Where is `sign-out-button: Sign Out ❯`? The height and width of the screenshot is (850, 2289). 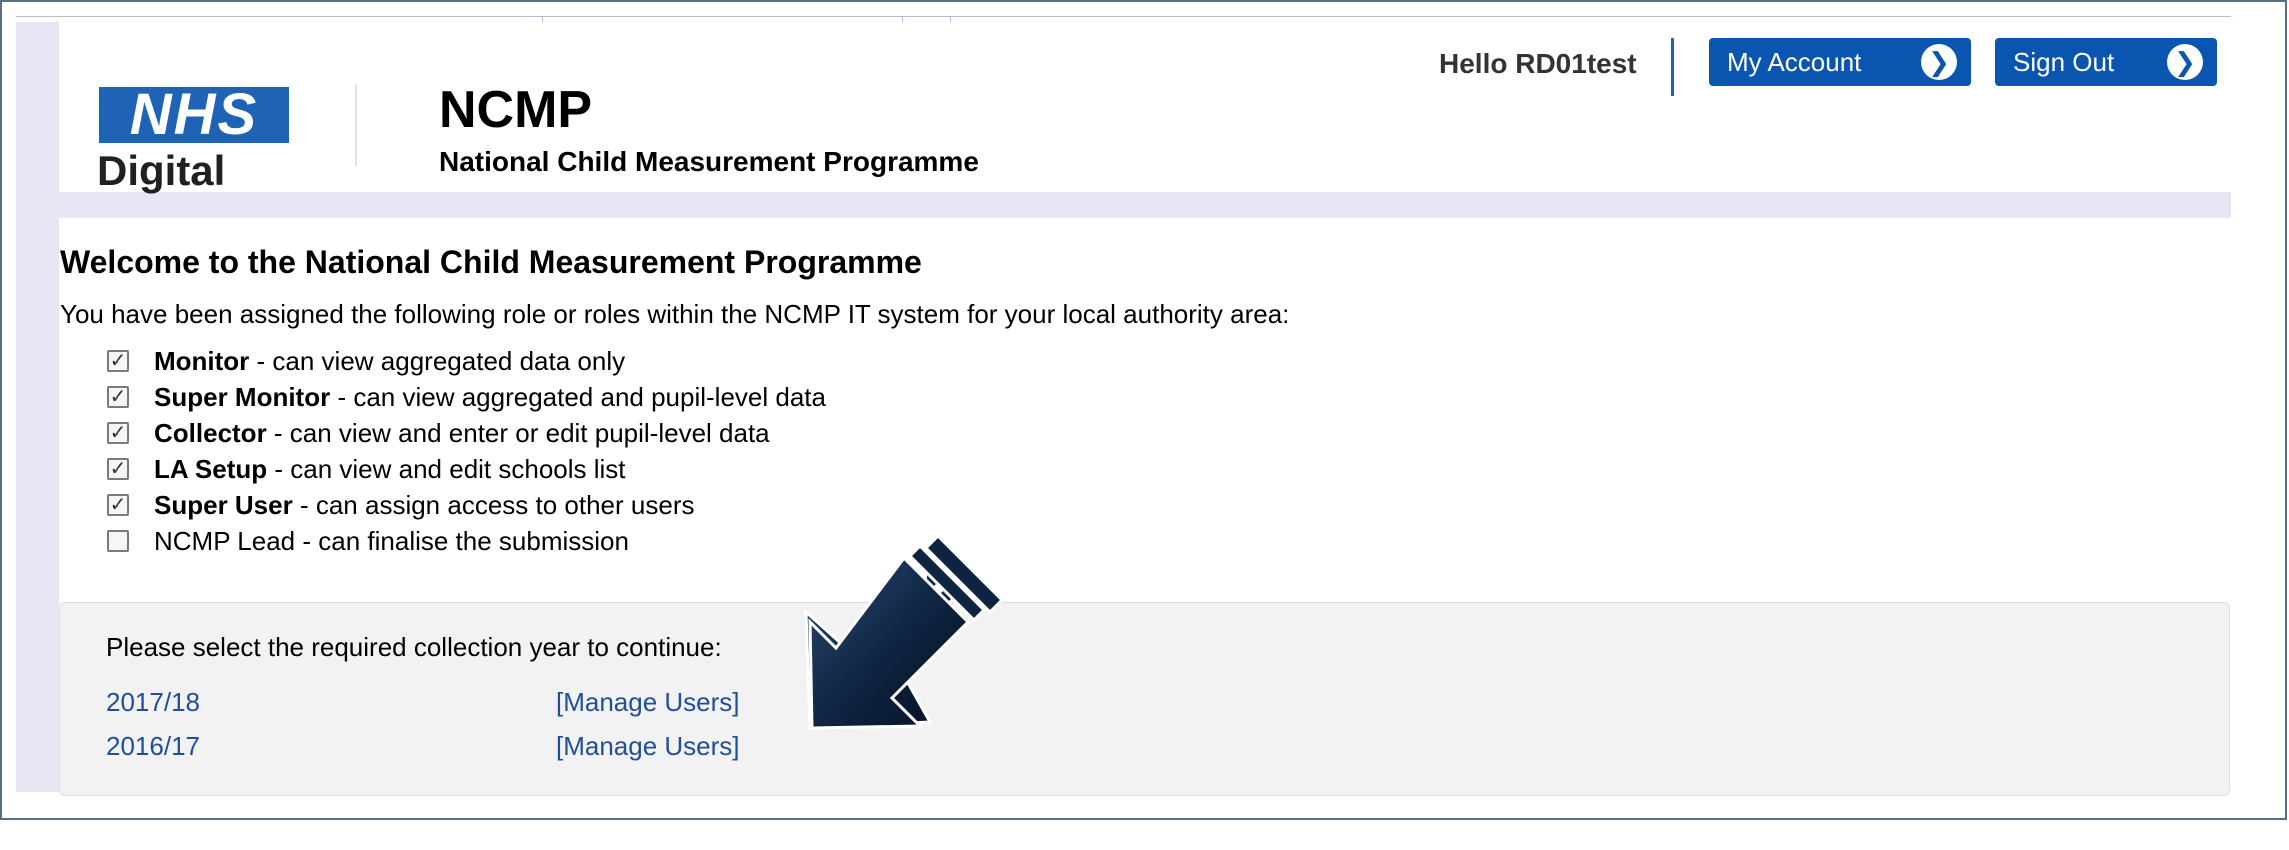 sign-out-button: Sign Out ❯ is located at coordinates (2106, 62).